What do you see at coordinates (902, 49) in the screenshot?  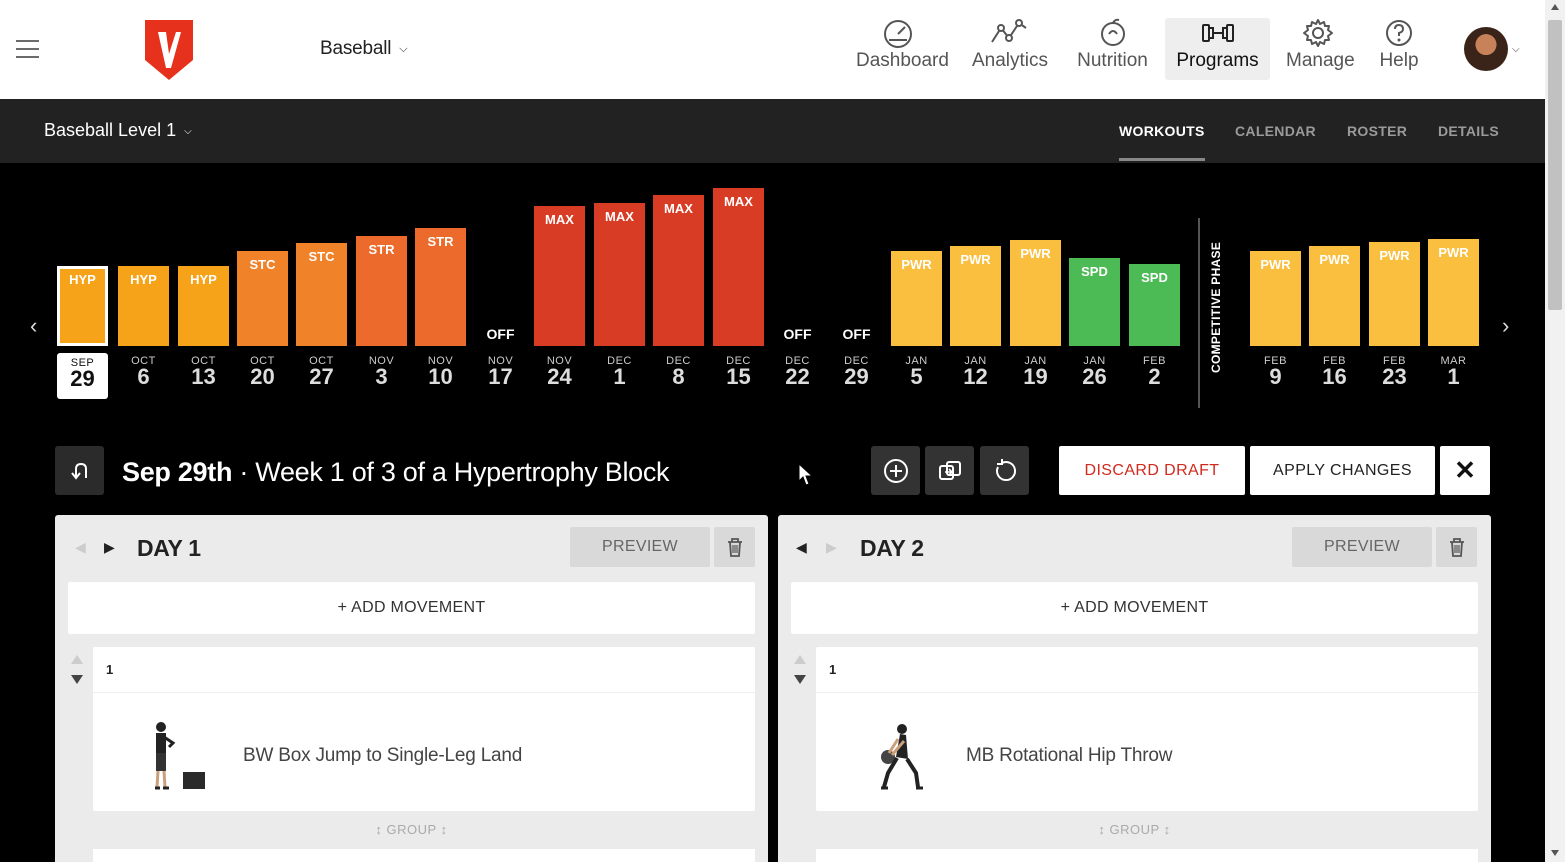 I see `nav-dashboard: Dashboard` at bounding box center [902, 49].